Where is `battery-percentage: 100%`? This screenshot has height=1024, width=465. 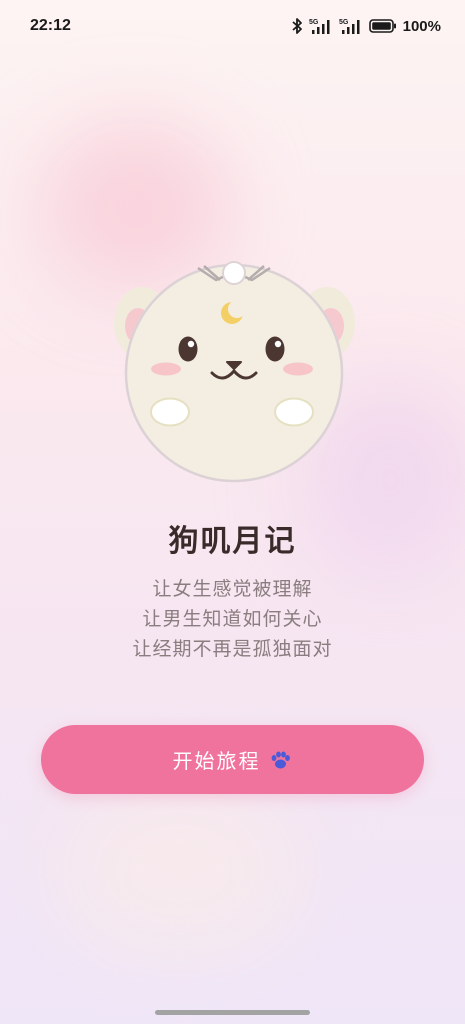 battery-percentage: 100% is located at coordinates (421, 26).